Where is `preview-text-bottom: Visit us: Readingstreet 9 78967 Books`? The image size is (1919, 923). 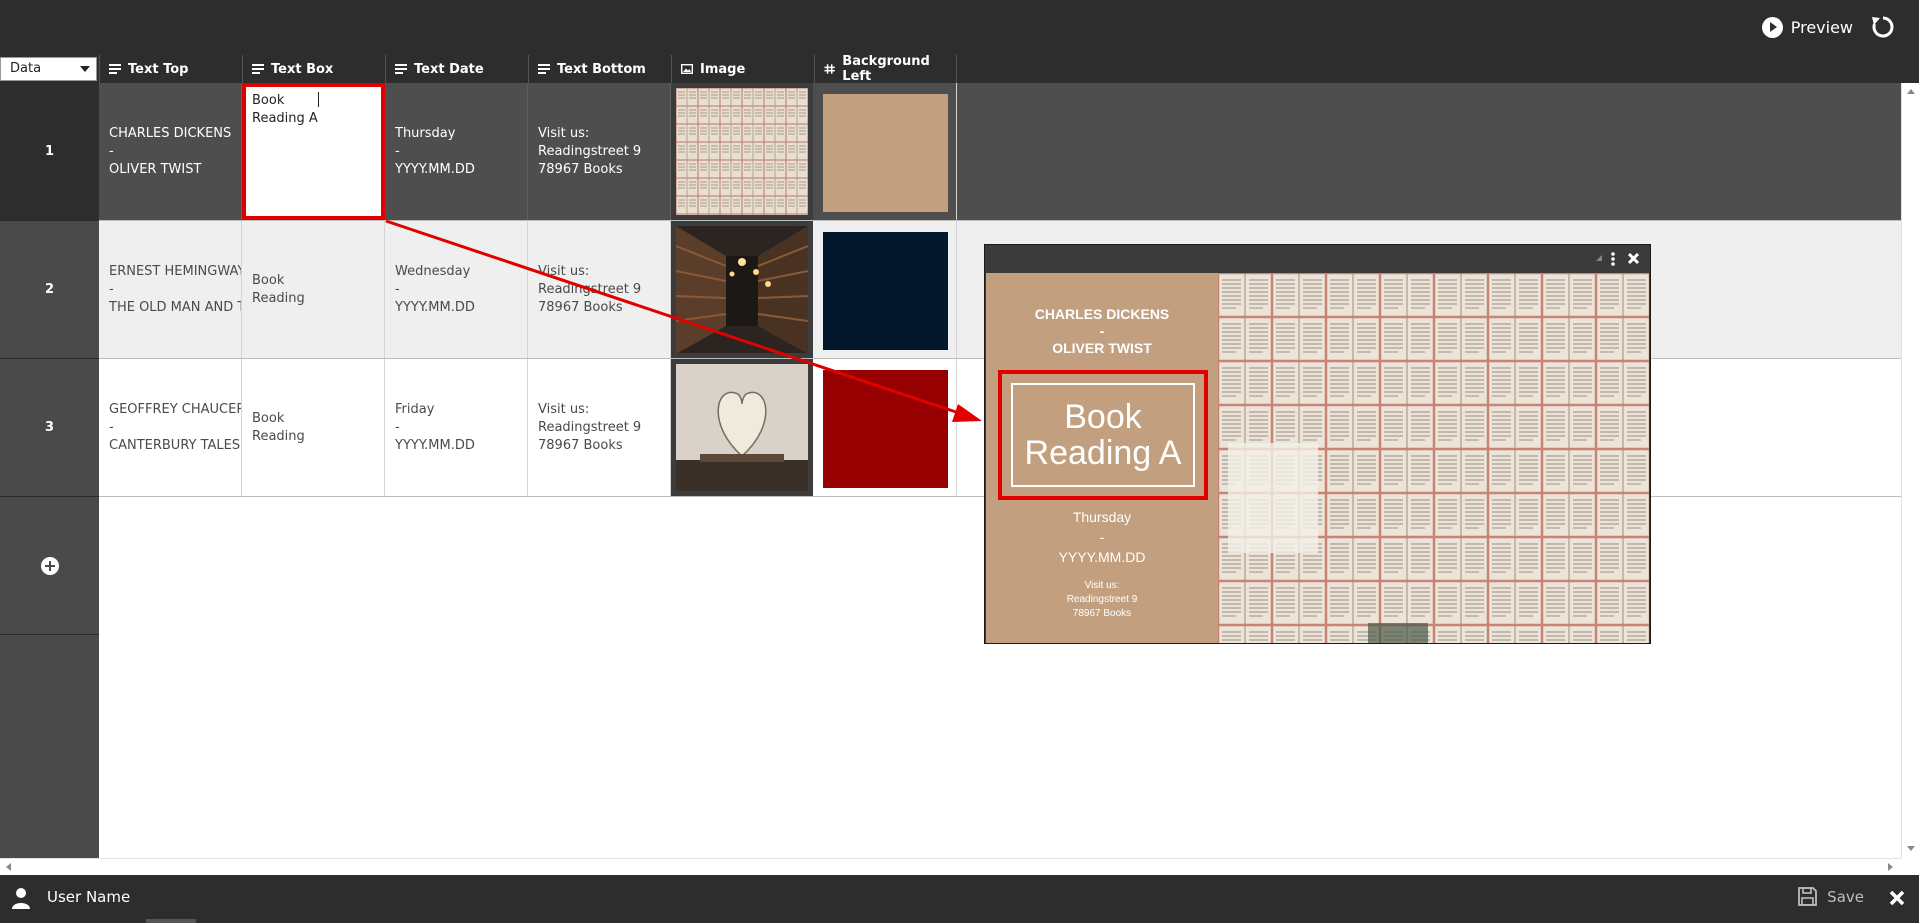
preview-text-bottom: Visit us: Readingstreet 9 78967 Books is located at coordinates (1102, 599).